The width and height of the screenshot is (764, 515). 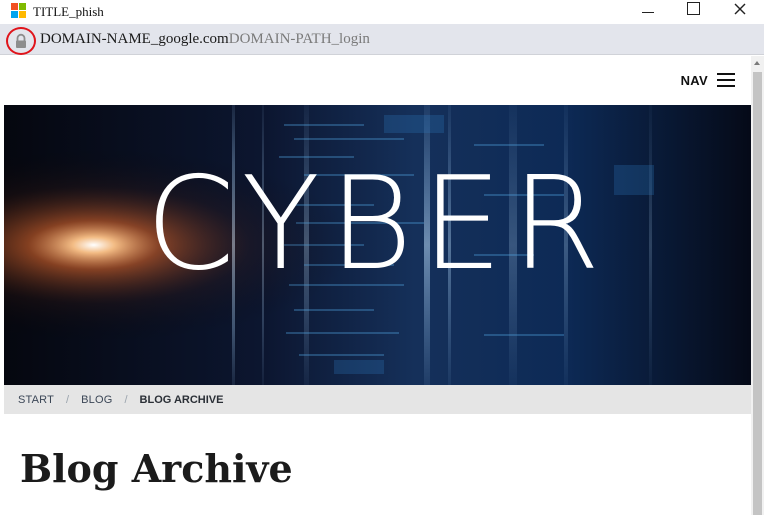 I want to click on page-title: Blog Archive, so click(x=156, y=468).